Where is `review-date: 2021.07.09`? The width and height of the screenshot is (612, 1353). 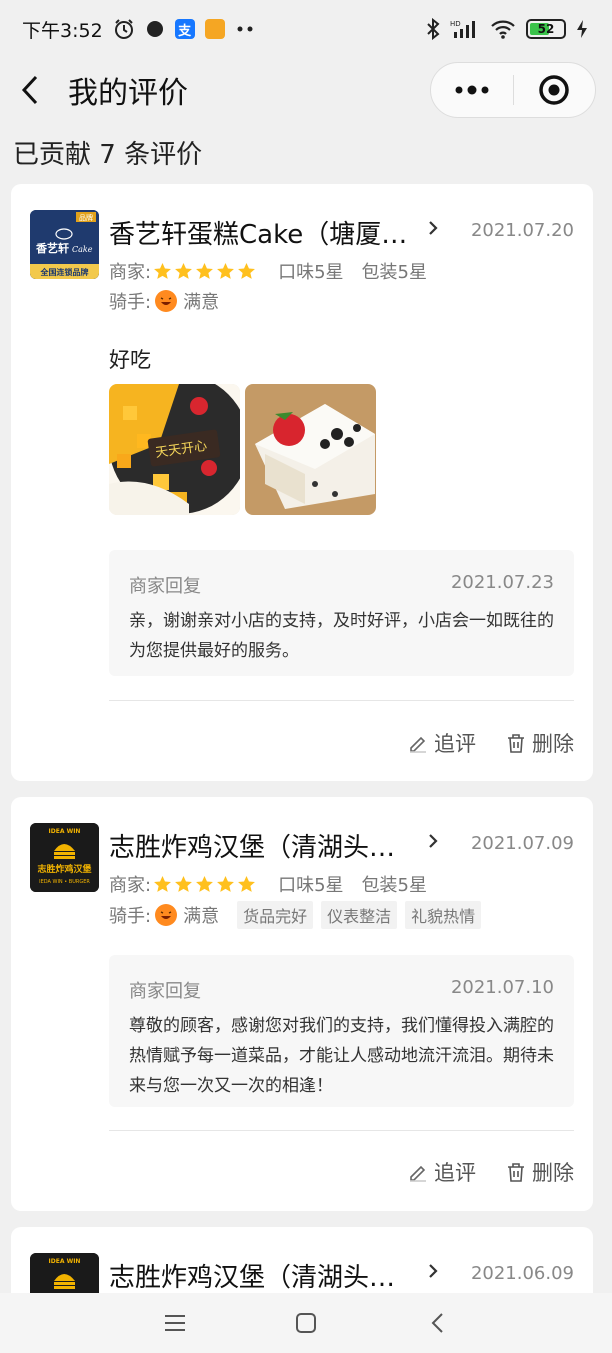
review-date: 2021.07.09 is located at coordinates (522, 843).